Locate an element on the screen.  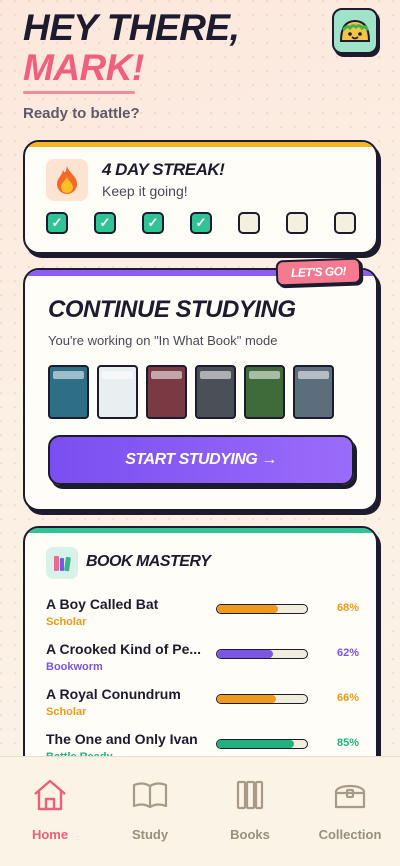
greeting-name: MARK! is located at coordinates (83, 67).